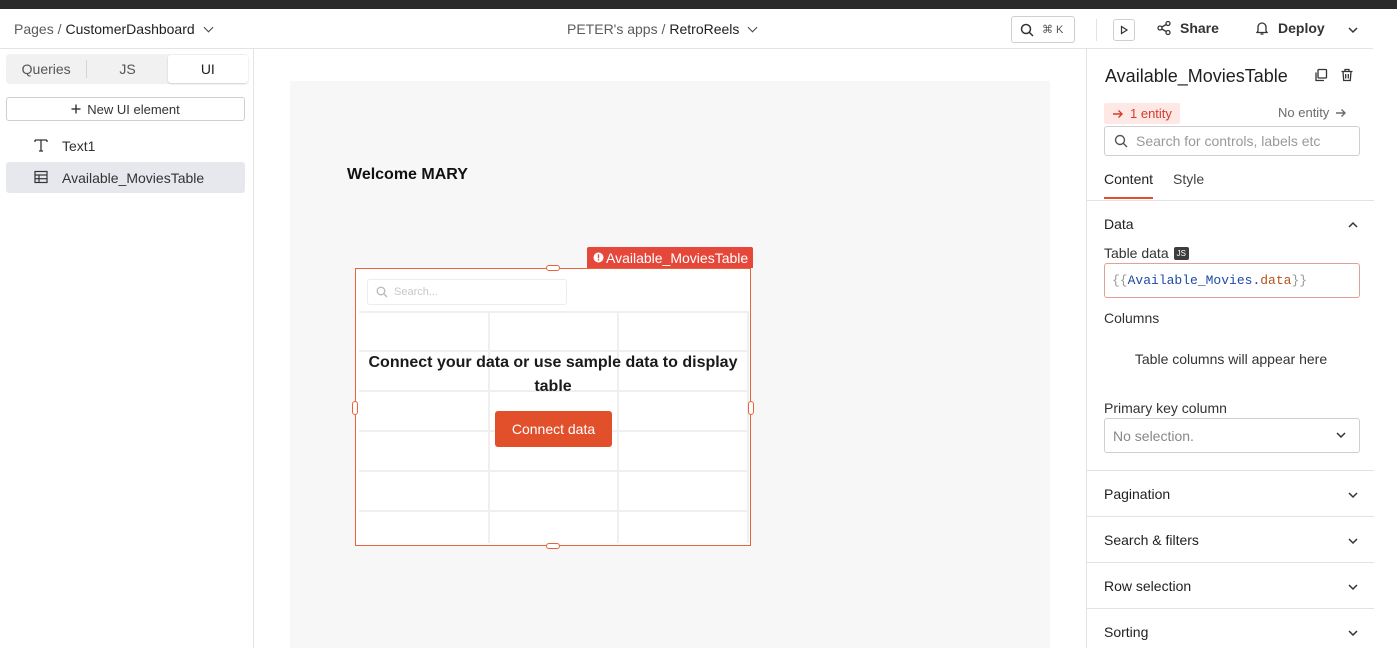 The width and height of the screenshot is (1397, 648). I want to click on tree-item-label: Text1, so click(79, 145).